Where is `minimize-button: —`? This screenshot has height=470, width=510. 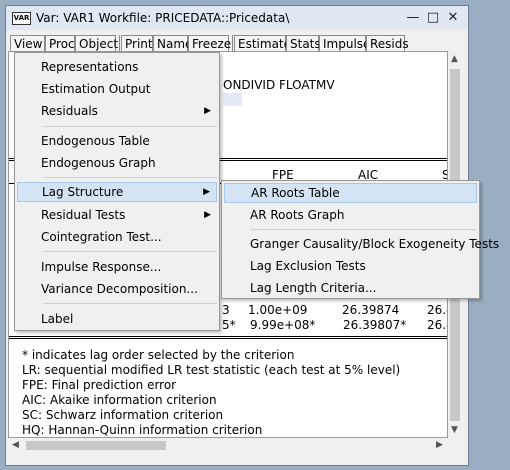 minimize-button: — is located at coordinates (413, 18).